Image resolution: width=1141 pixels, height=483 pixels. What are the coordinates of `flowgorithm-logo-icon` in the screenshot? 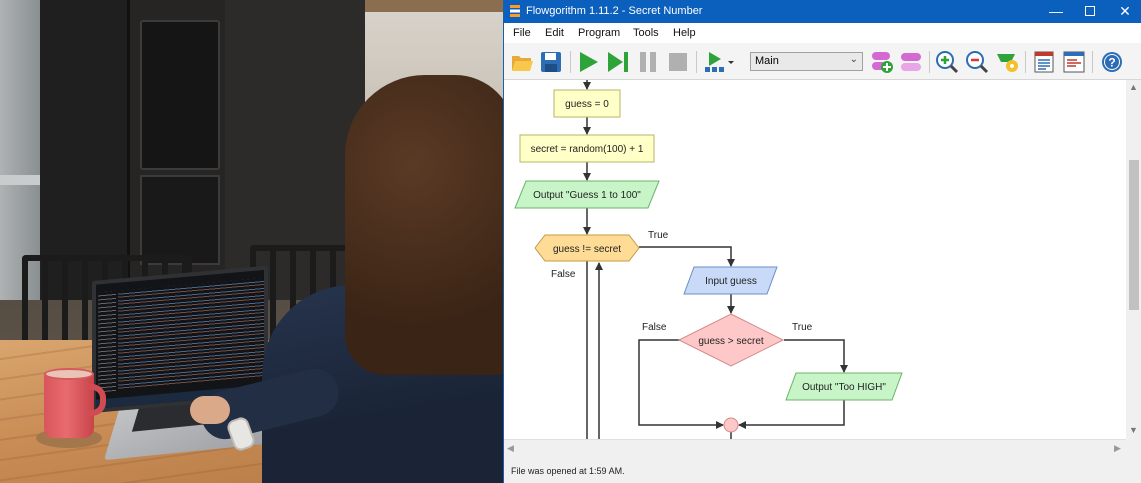 It's located at (515, 11).